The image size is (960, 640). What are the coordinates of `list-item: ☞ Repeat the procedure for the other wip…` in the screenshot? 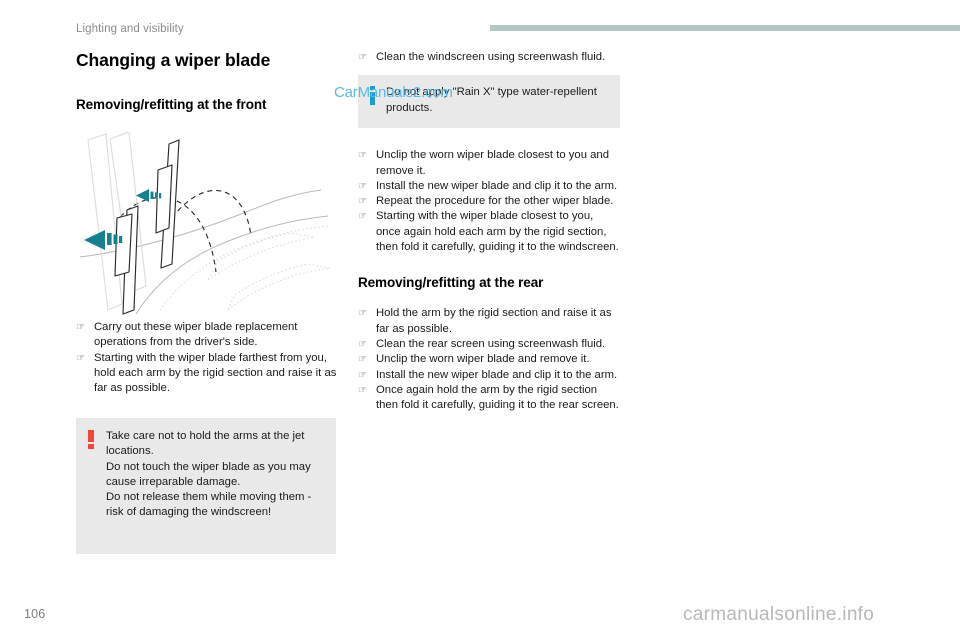 It's located at (489, 201).